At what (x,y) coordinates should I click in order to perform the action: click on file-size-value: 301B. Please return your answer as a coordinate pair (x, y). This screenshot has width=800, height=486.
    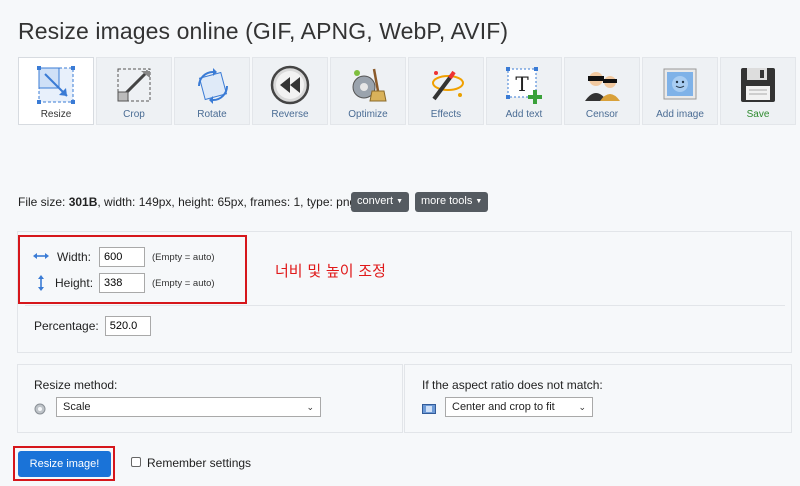
    Looking at the image, I should click on (83, 202).